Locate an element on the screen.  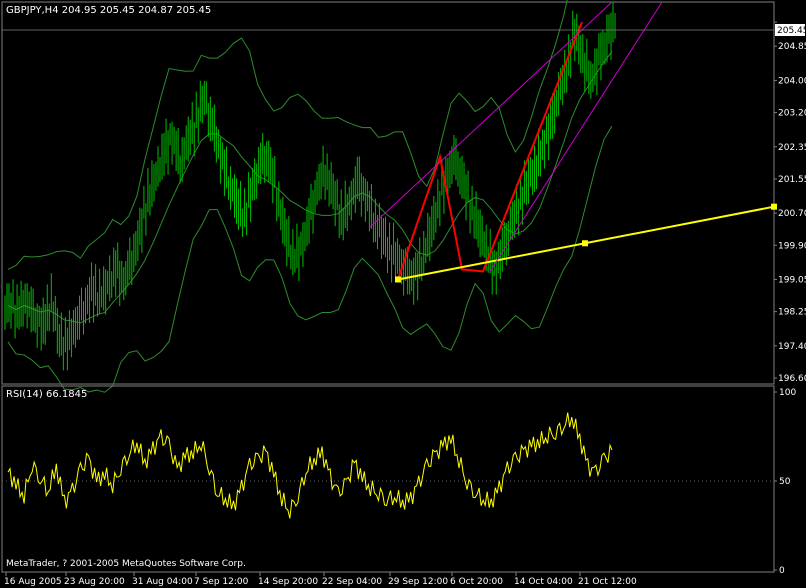
rsi-pane-header: RSI(14) 66.1845 is located at coordinates (46, 394).